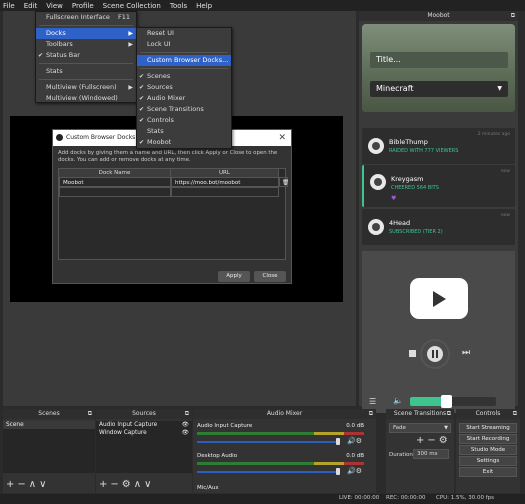  What do you see at coordinates (438, 227) in the screenshot?
I see `event-item: 4Head SUBSCRIBED (TIER 2) now` at bounding box center [438, 227].